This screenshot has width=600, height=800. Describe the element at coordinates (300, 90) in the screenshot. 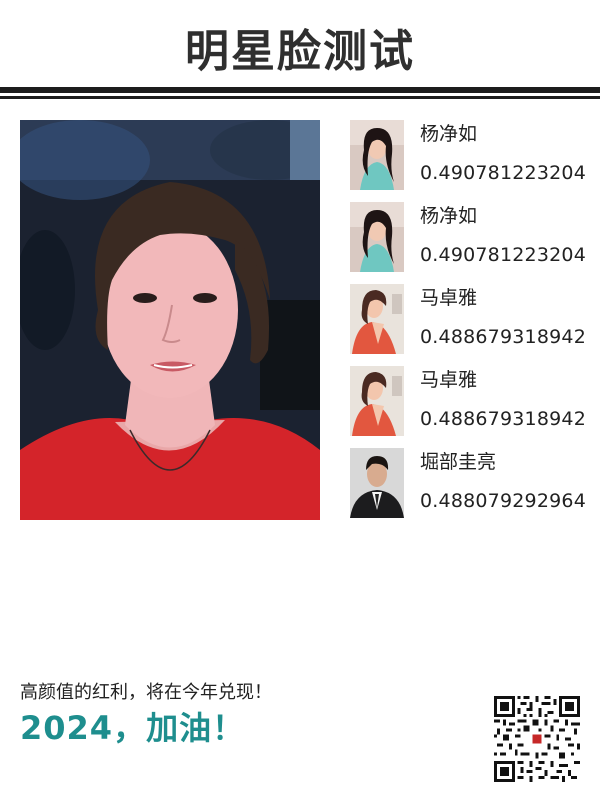

I see `divider-thick` at that location.